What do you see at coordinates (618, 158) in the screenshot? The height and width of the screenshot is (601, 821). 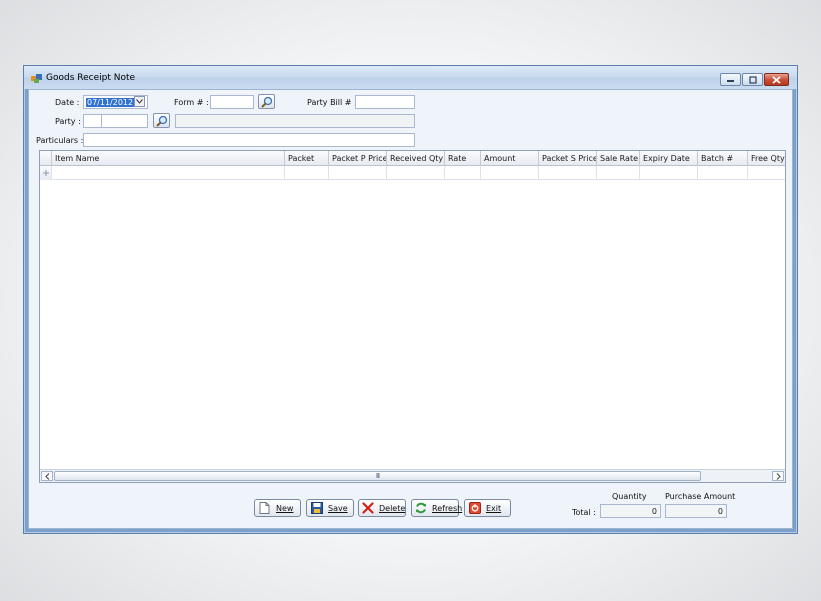 I see `column-header-sale-rate: Sale Rate` at bounding box center [618, 158].